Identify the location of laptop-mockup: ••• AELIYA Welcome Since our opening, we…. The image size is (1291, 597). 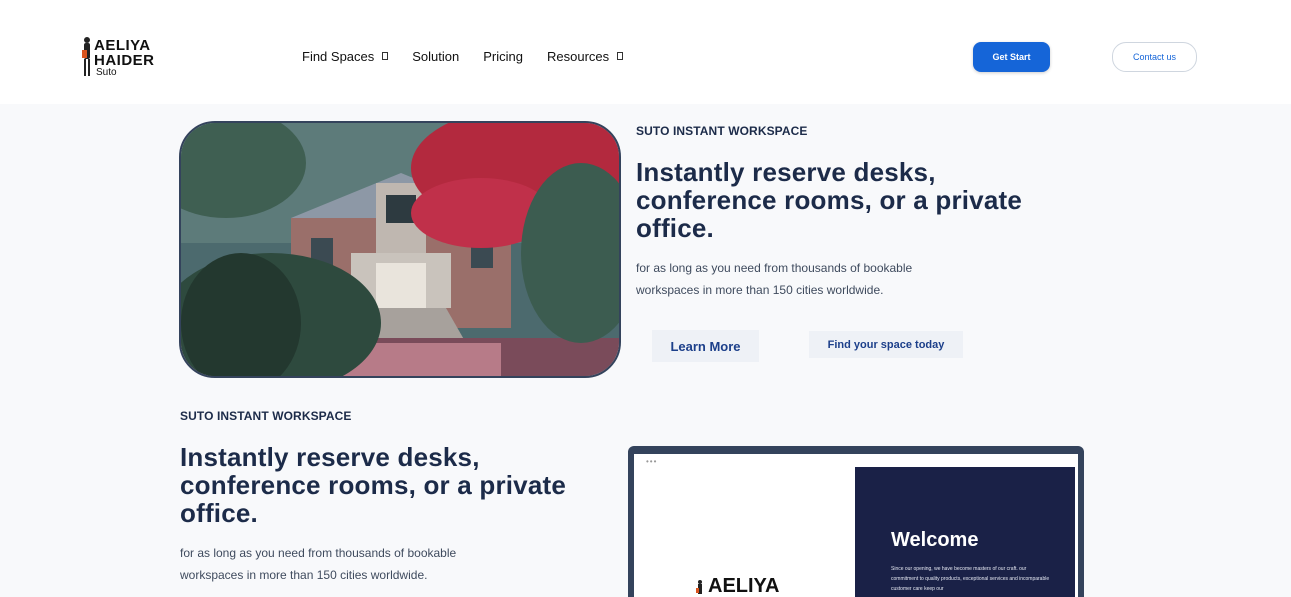
(856, 521).